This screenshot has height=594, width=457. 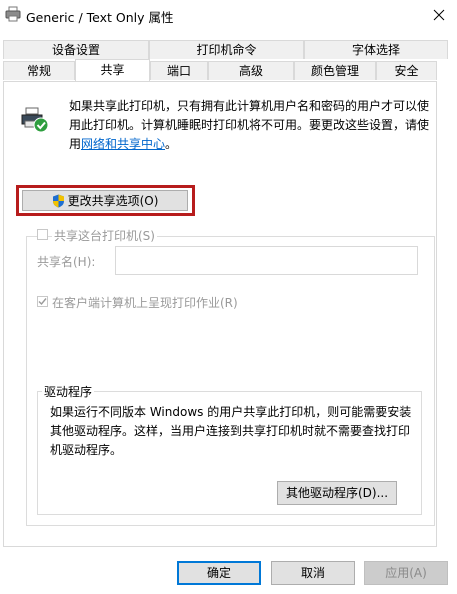 I want to click on network-sharing-center-link: 网络和共享中心, so click(x=123, y=144).